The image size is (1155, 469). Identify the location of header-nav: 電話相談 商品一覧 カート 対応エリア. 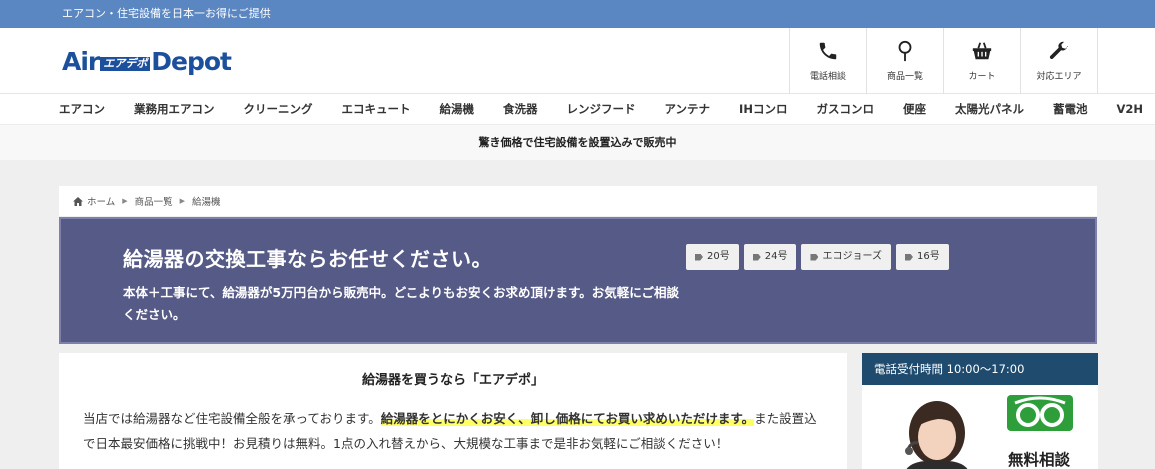
(943, 61).